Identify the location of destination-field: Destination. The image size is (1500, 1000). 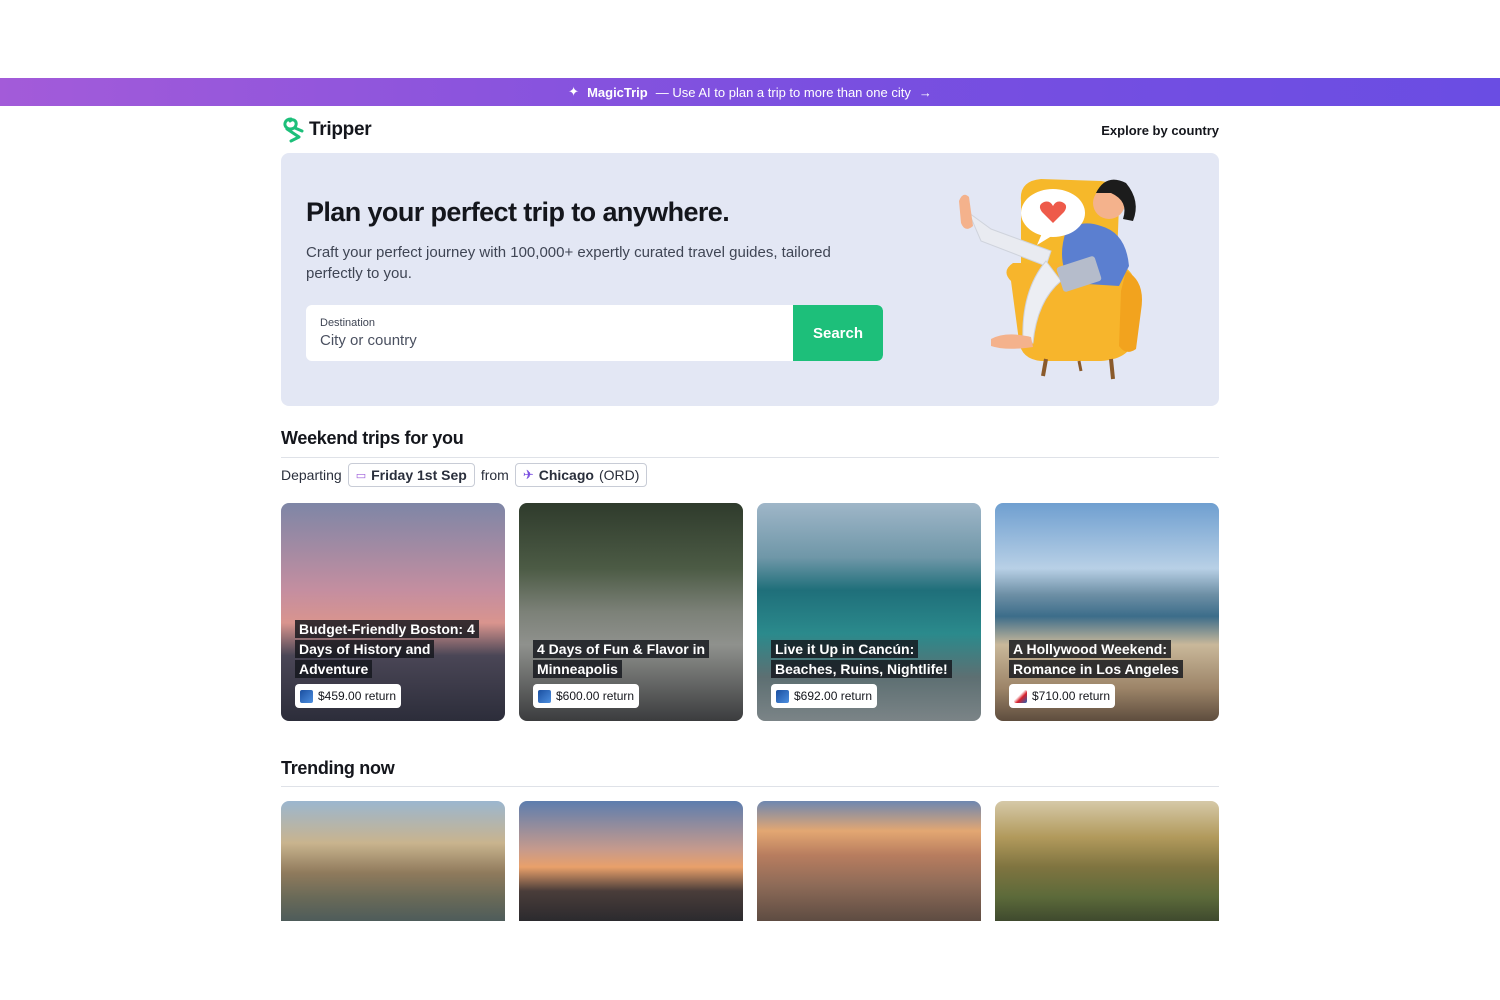
(549, 333).